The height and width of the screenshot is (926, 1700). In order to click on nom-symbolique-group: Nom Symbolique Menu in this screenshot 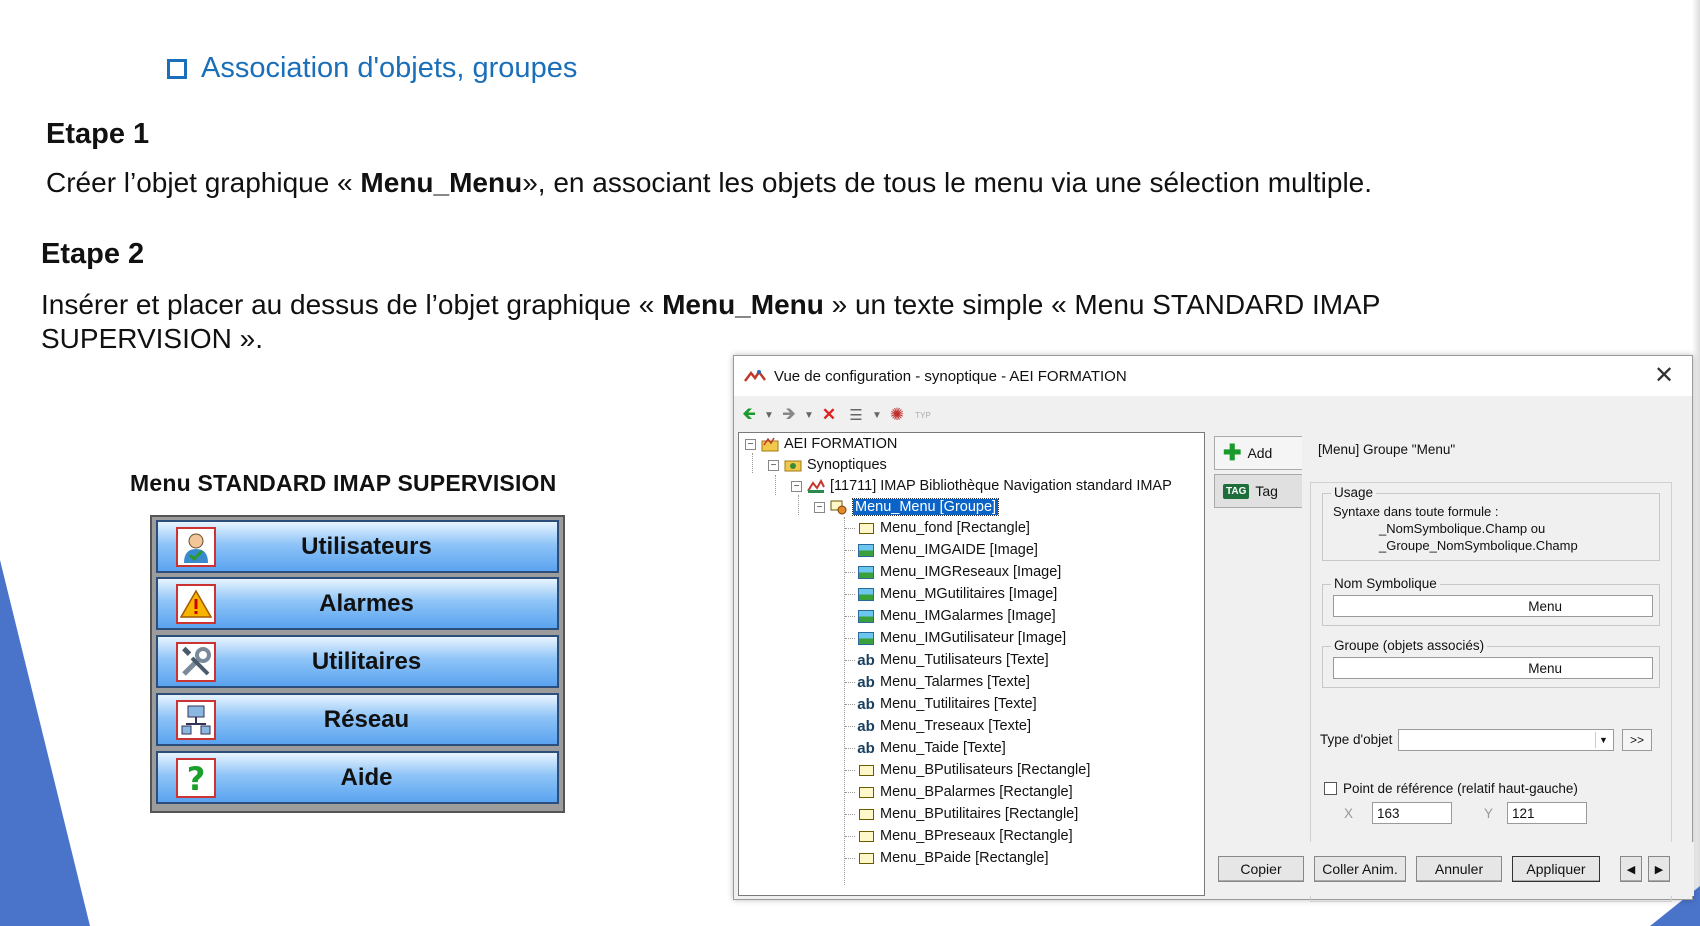, I will do `click(1491, 601)`.